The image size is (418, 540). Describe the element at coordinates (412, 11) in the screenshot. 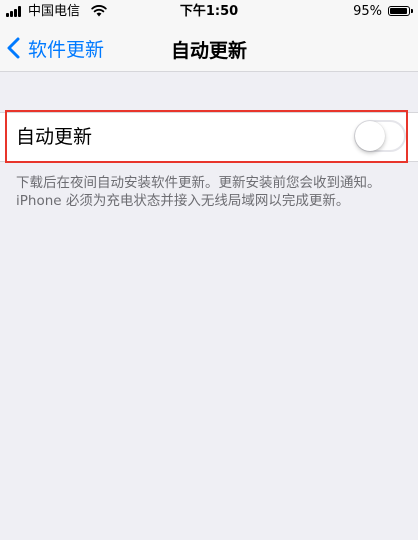

I see `battery-tip` at that location.